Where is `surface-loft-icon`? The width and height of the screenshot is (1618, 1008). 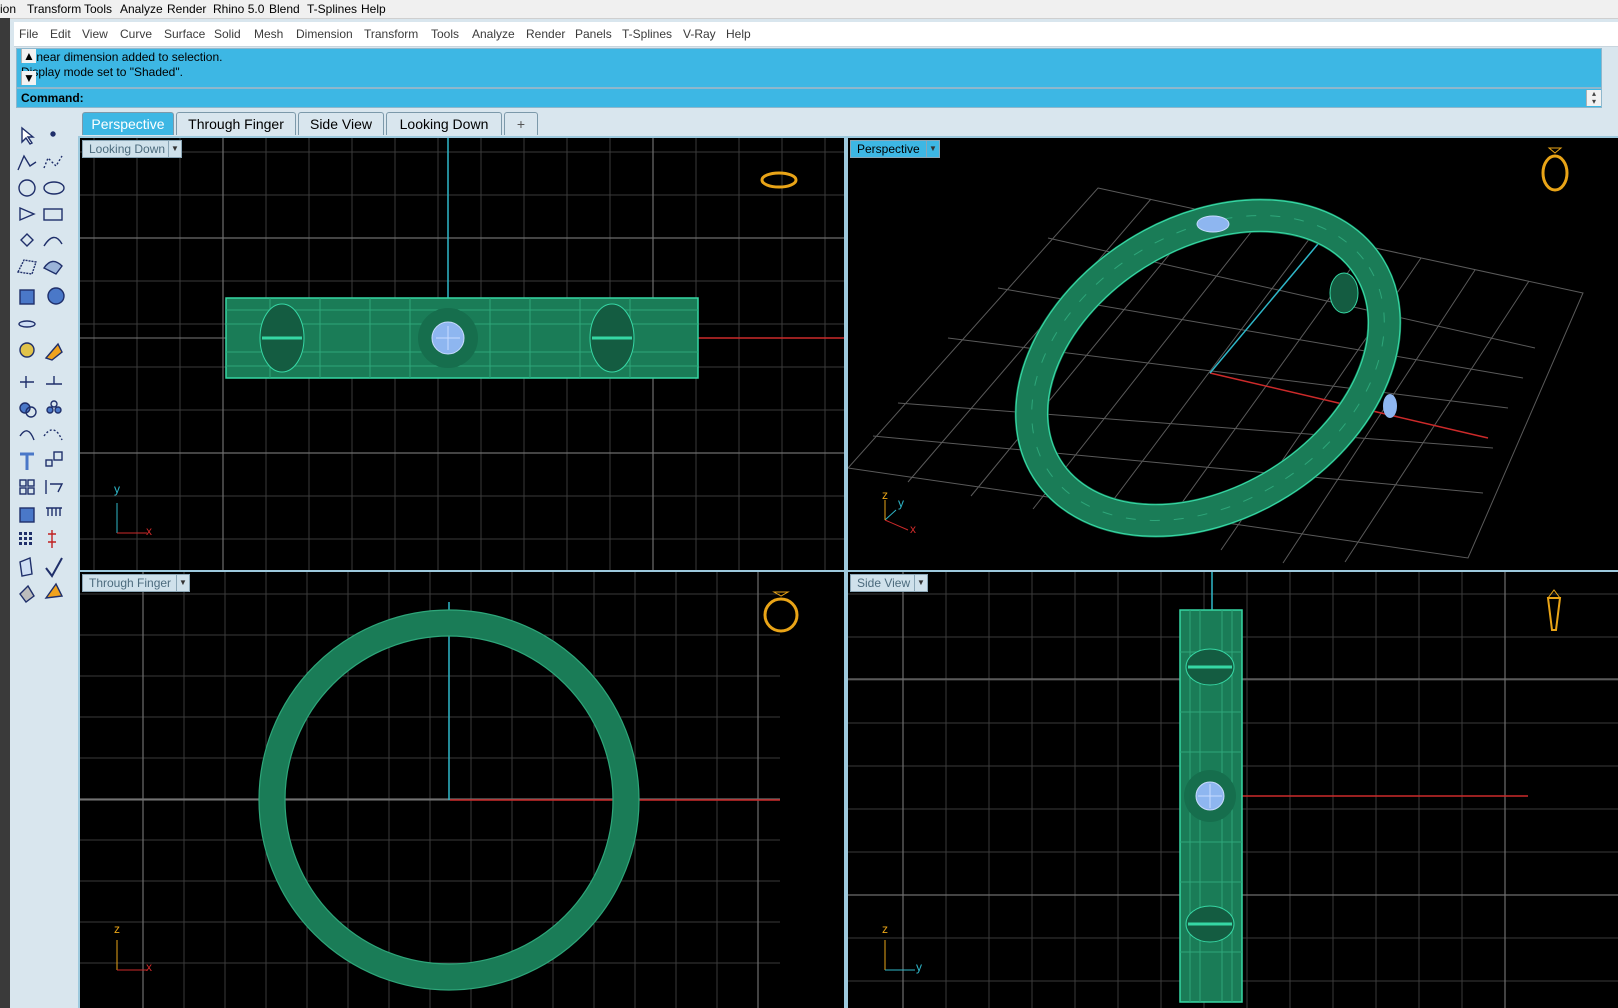
surface-loft-icon is located at coordinates (54, 268).